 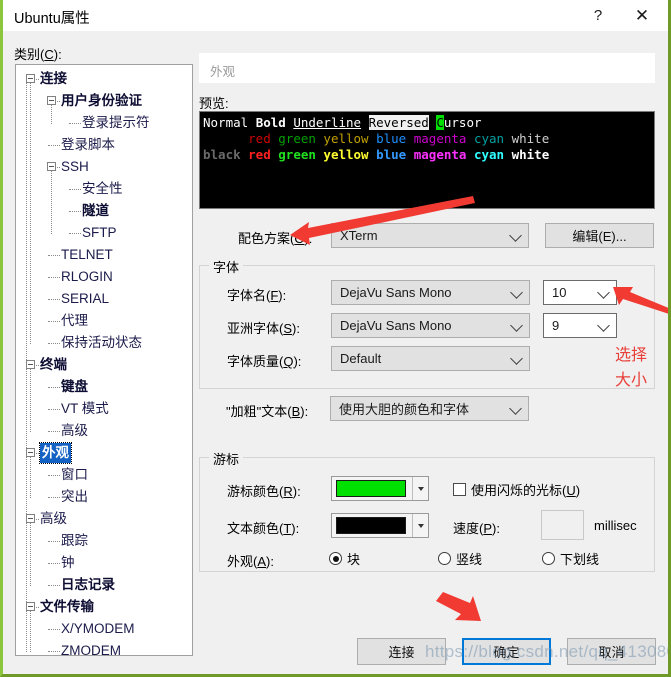 What do you see at coordinates (88, 585) in the screenshot?
I see `tree-item-23: 日志记录` at bounding box center [88, 585].